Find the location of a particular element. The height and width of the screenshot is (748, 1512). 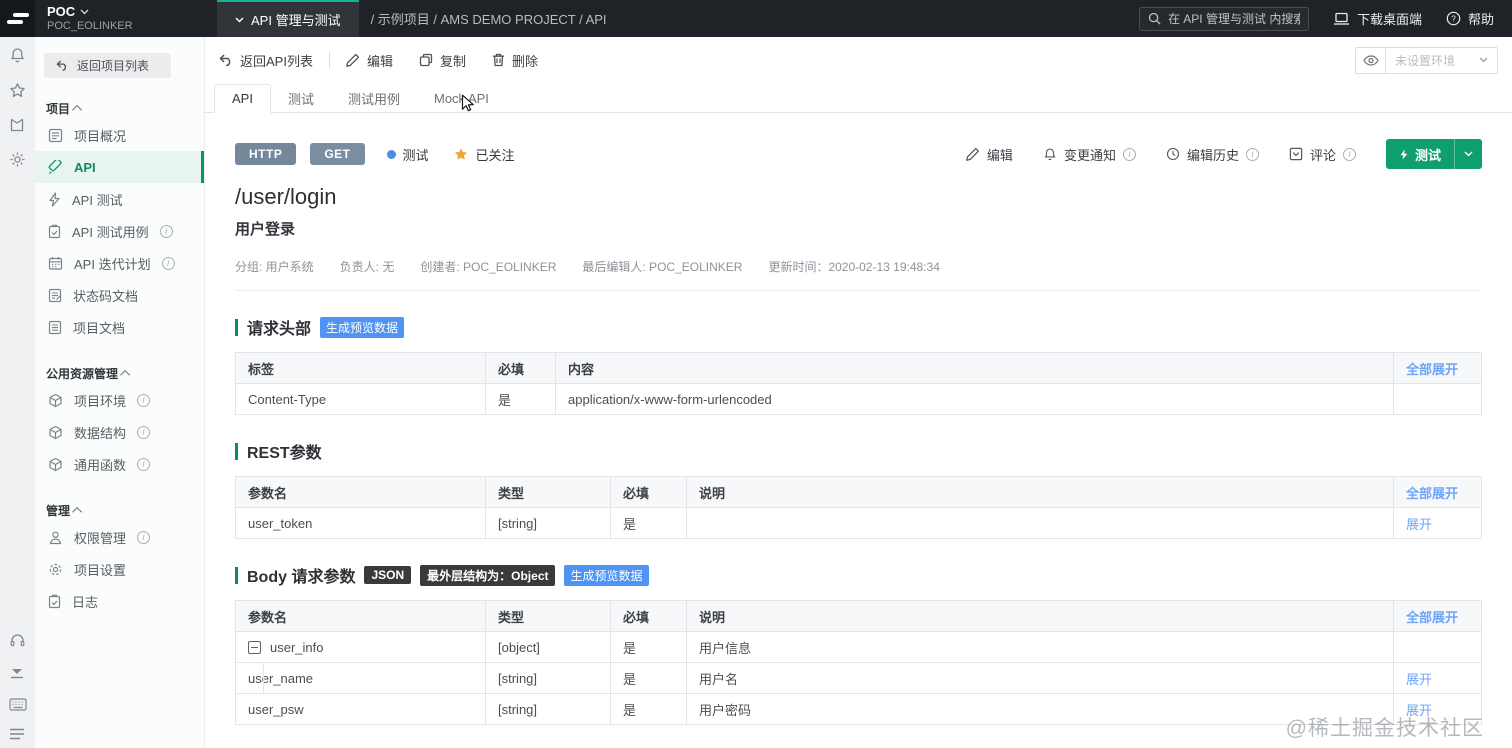

follow-toggle: 已关注 is located at coordinates (484, 154).